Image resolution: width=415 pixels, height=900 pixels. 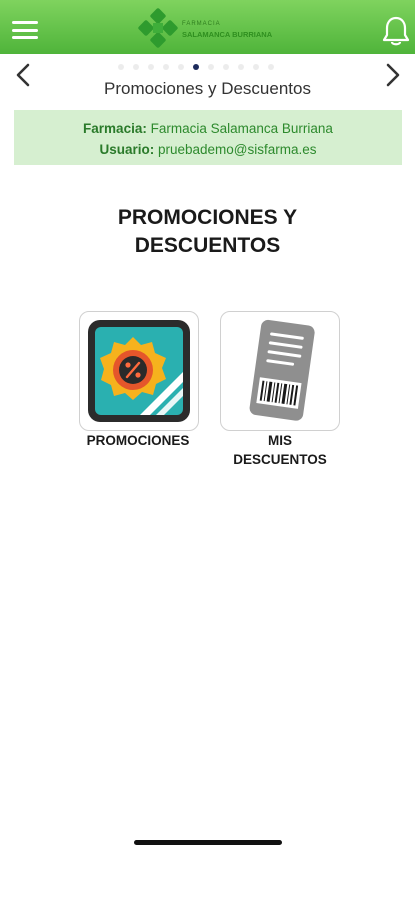 I want to click on hamburger-menu-icon, so click(x=25, y=30).